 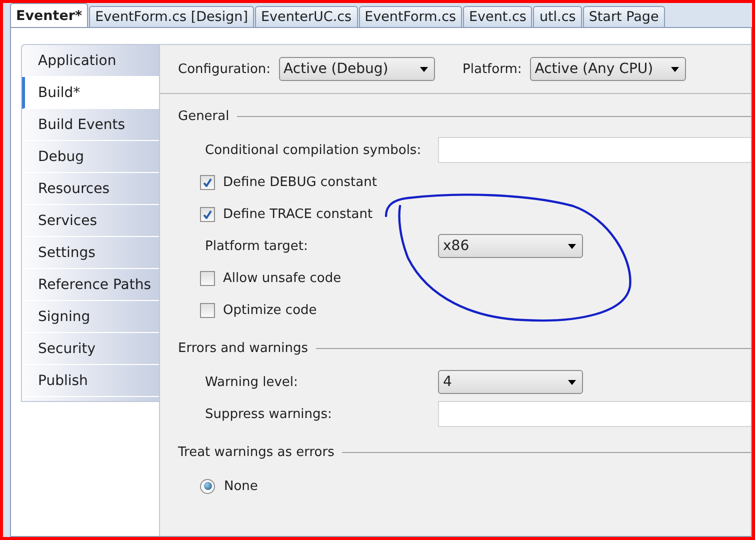 I want to click on document-tab: Start Page, so click(x=623, y=16).